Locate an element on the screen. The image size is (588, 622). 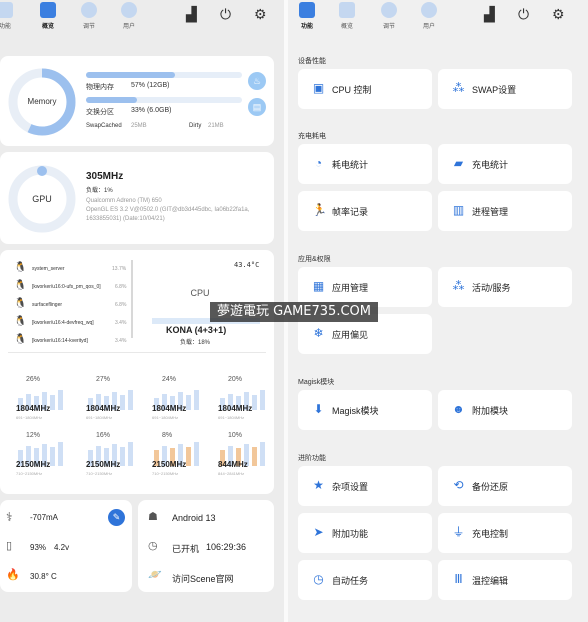
gpu-frequency: 305MHz is located at coordinates (105, 176).